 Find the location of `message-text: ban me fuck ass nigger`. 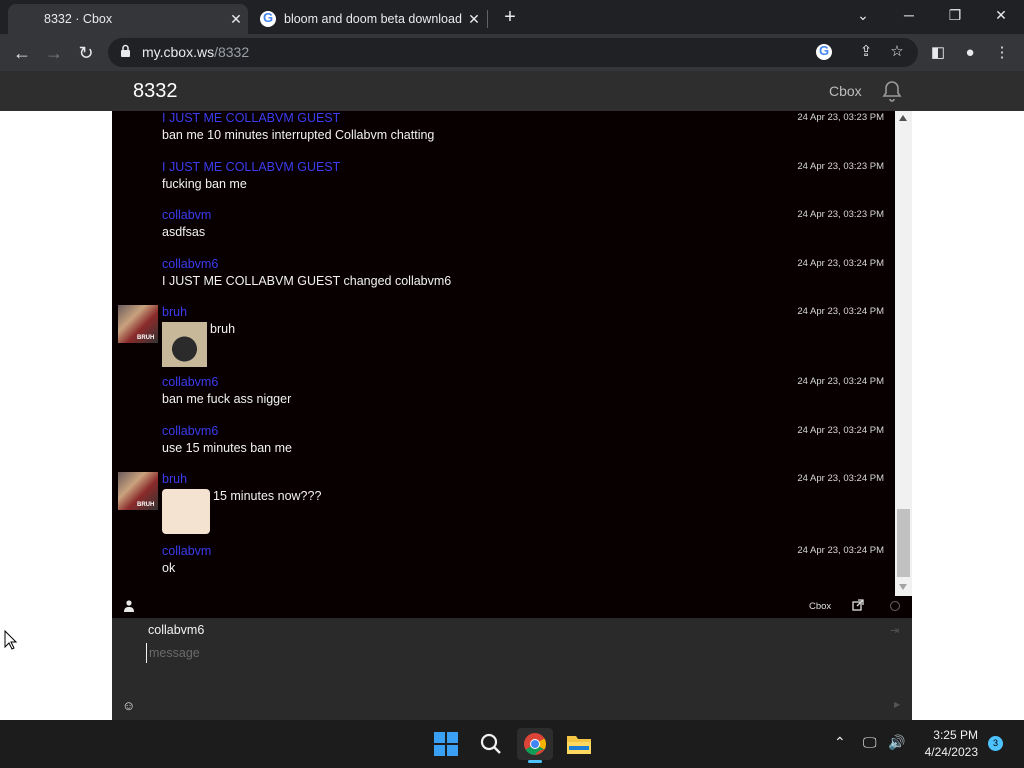

message-text: ban me fuck ass nigger is located at coordinates (227, 399).